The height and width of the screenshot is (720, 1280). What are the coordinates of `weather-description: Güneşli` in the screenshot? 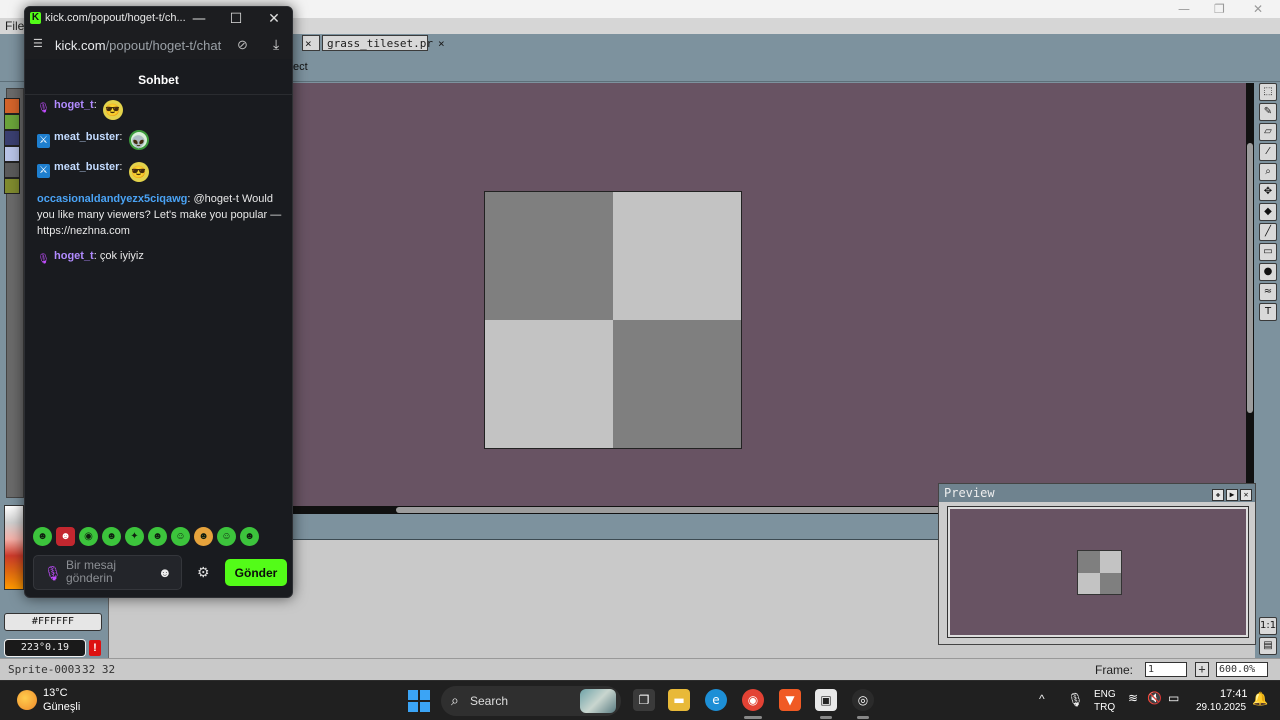 It's located at (61, 707).